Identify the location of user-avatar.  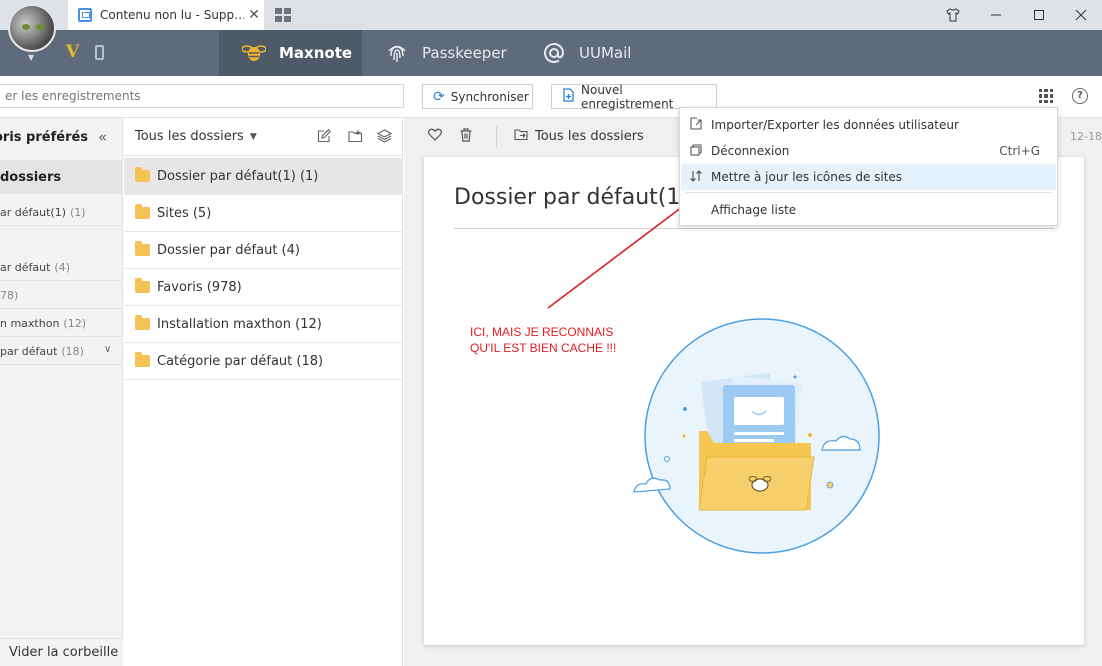
(32, 28).